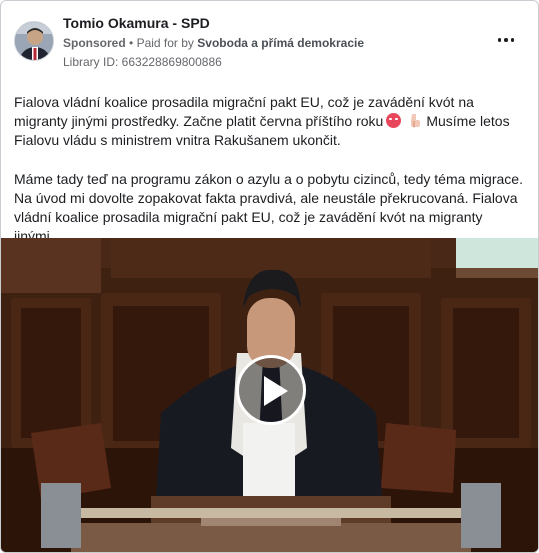 This screenshot has height=553, width=539. I want to click on pointing-down-icon, so click(416, 121).